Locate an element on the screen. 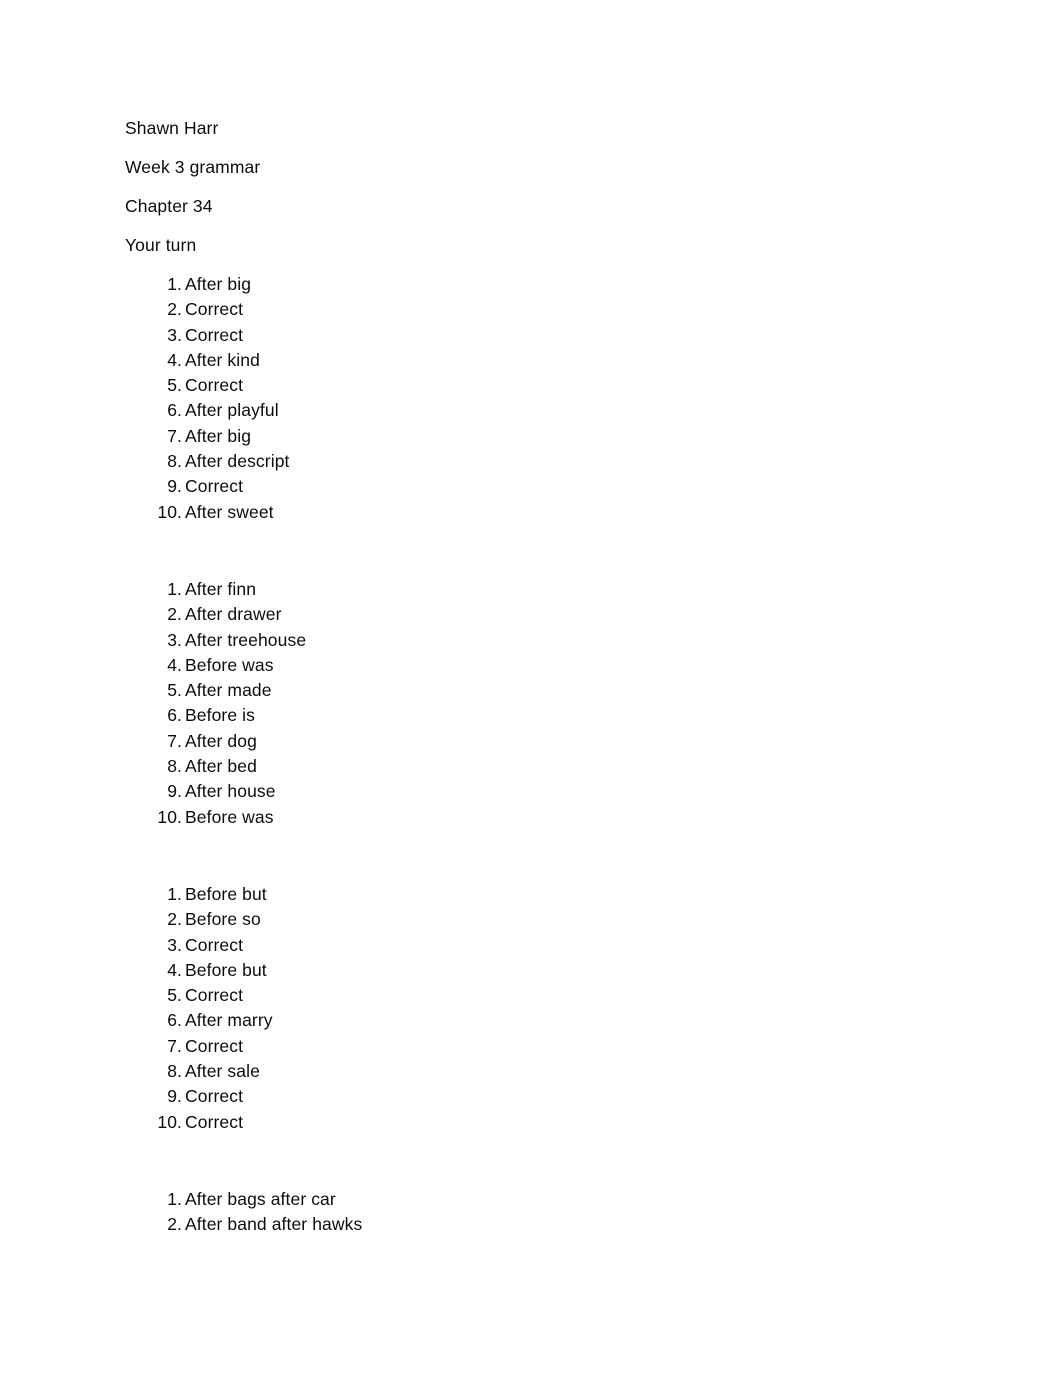 The width and height of the screenshot is (1062, 1377). list-item: 8. After bed is located at coordinates (535, 766).